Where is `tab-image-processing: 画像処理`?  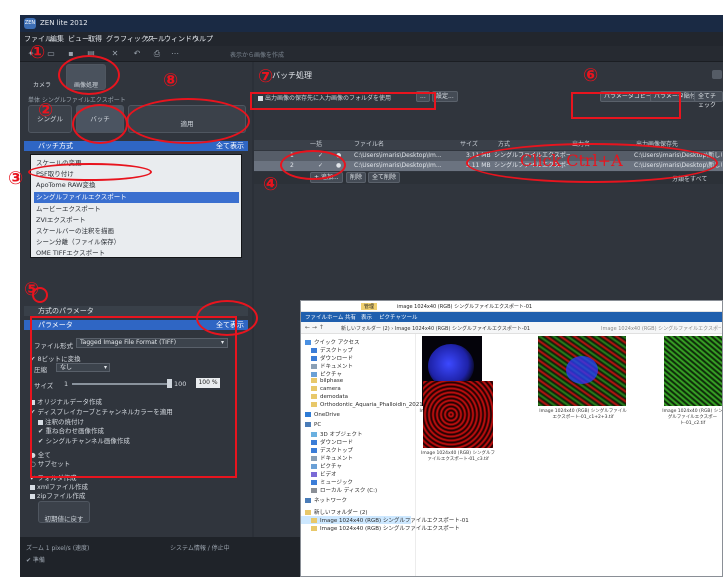 tab-image-processing: 画像処理 is located at coordinates (86, 77).